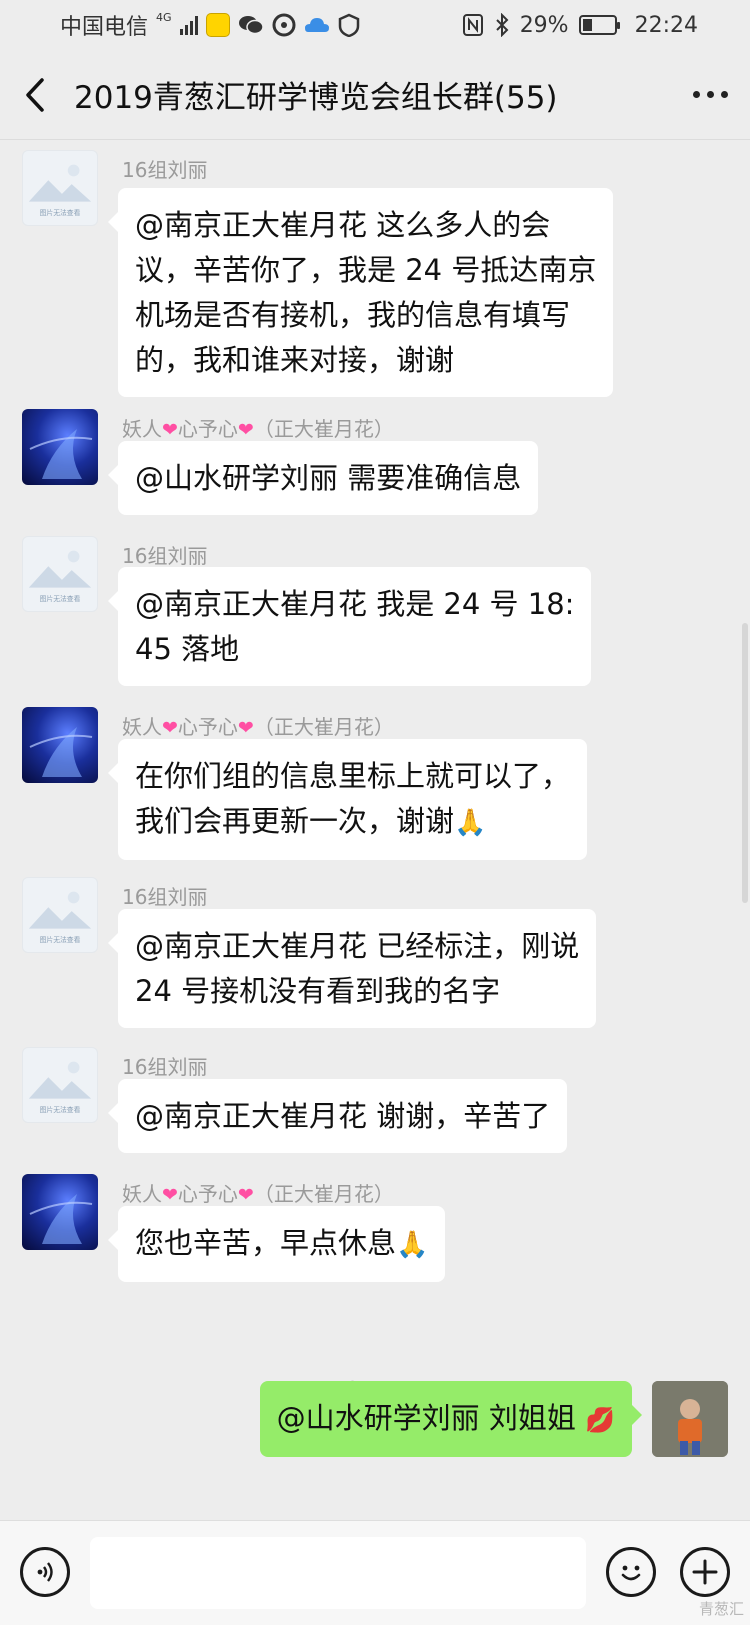 The image size is (750, 1625). I want to click on battery-icon, so click(599, 25).